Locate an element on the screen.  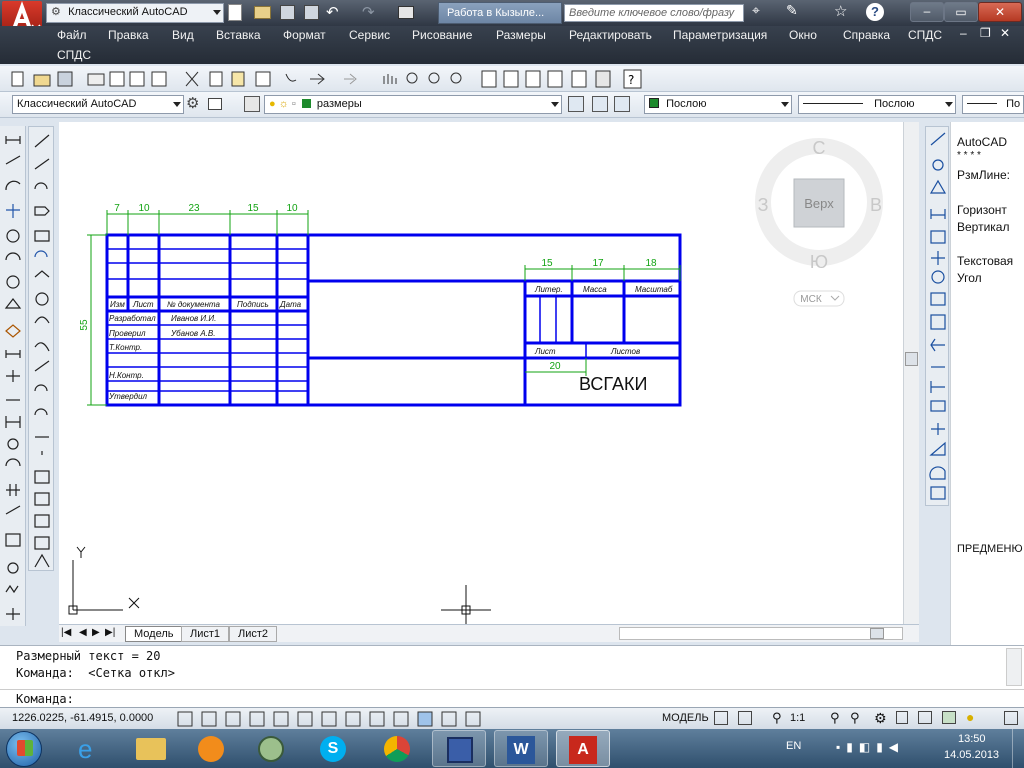
command-scrollbar is located at coordinates (1014, 667).